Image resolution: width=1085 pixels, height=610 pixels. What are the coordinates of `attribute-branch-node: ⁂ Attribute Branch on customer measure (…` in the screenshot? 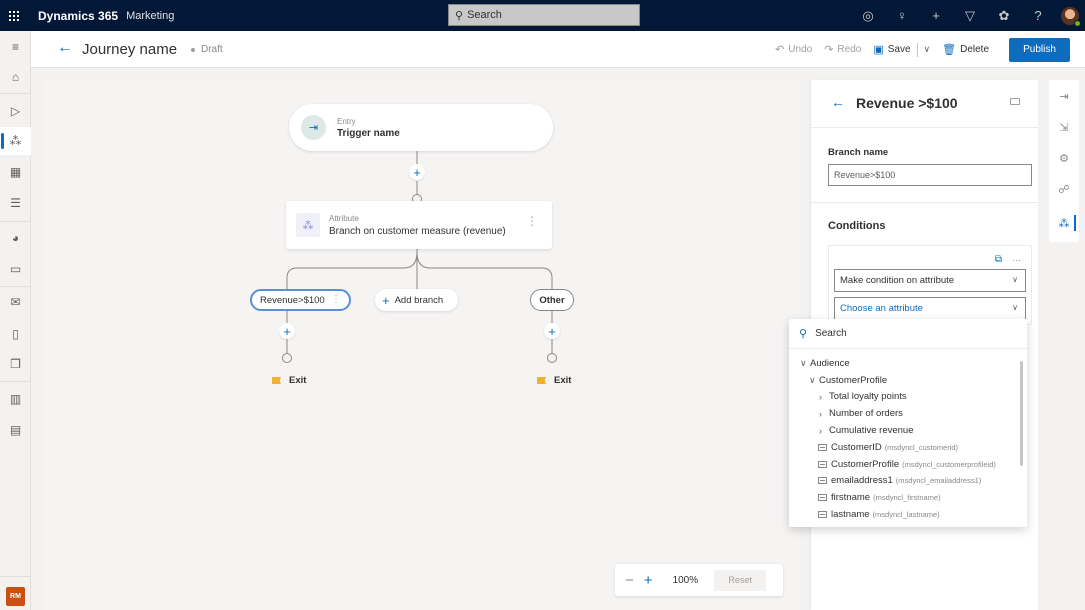 It's located at (419, 225).